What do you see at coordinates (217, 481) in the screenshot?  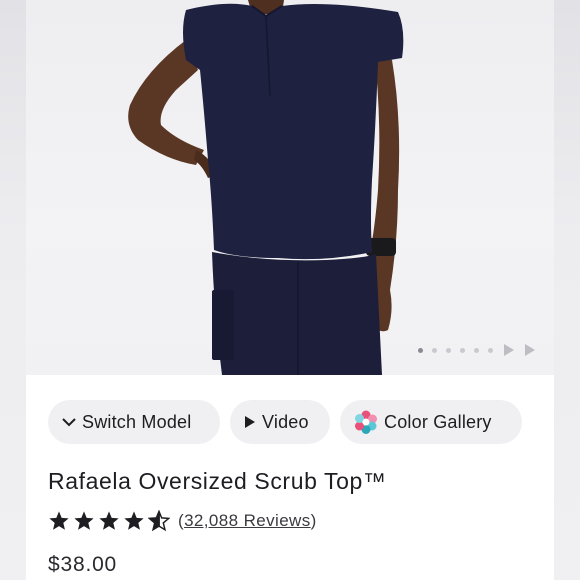 I see `product-title: Rafaela Oversized Scrub Top™` at bounding box center [217, 481].